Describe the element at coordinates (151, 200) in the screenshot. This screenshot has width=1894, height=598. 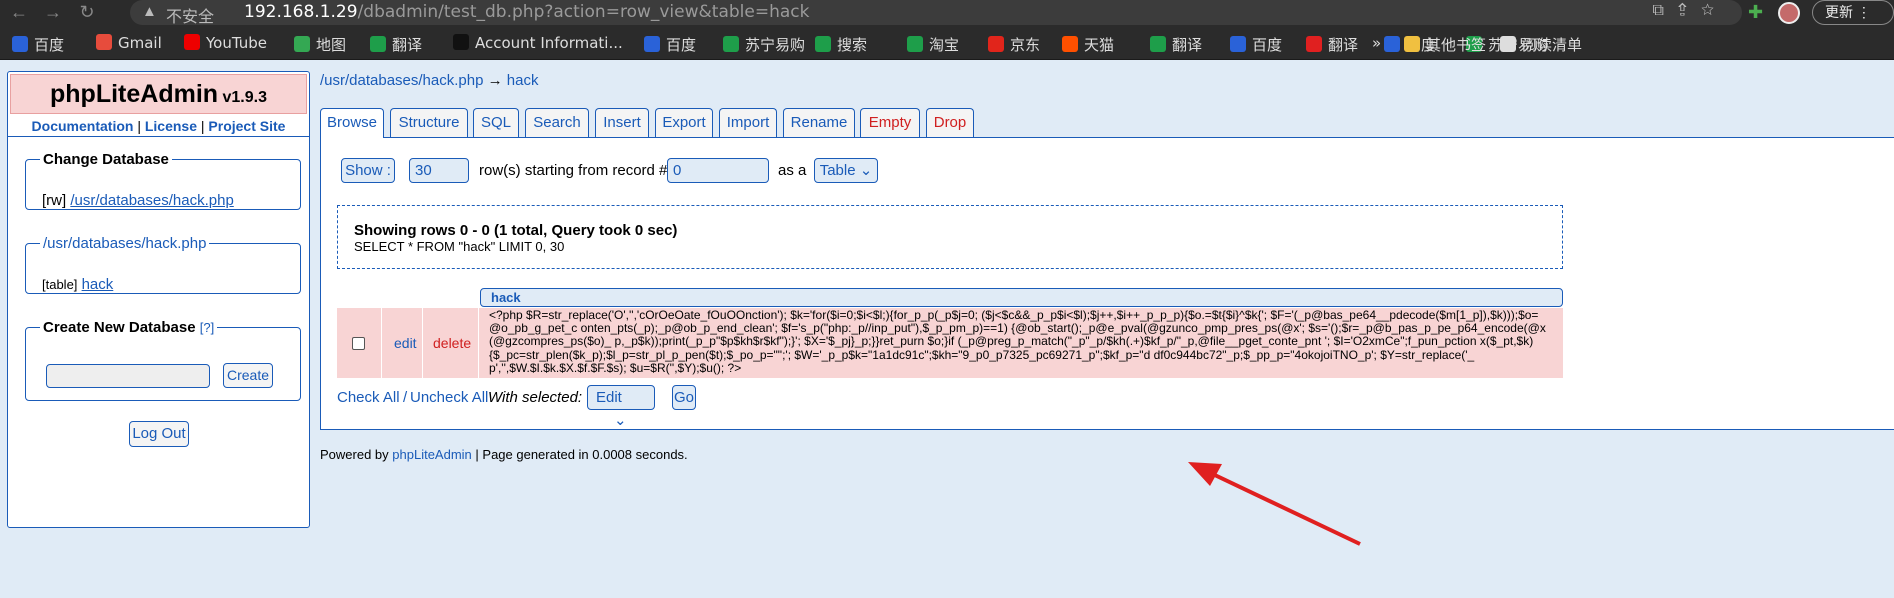
I see `database-link: /usr/databases/hack.php` at that location.